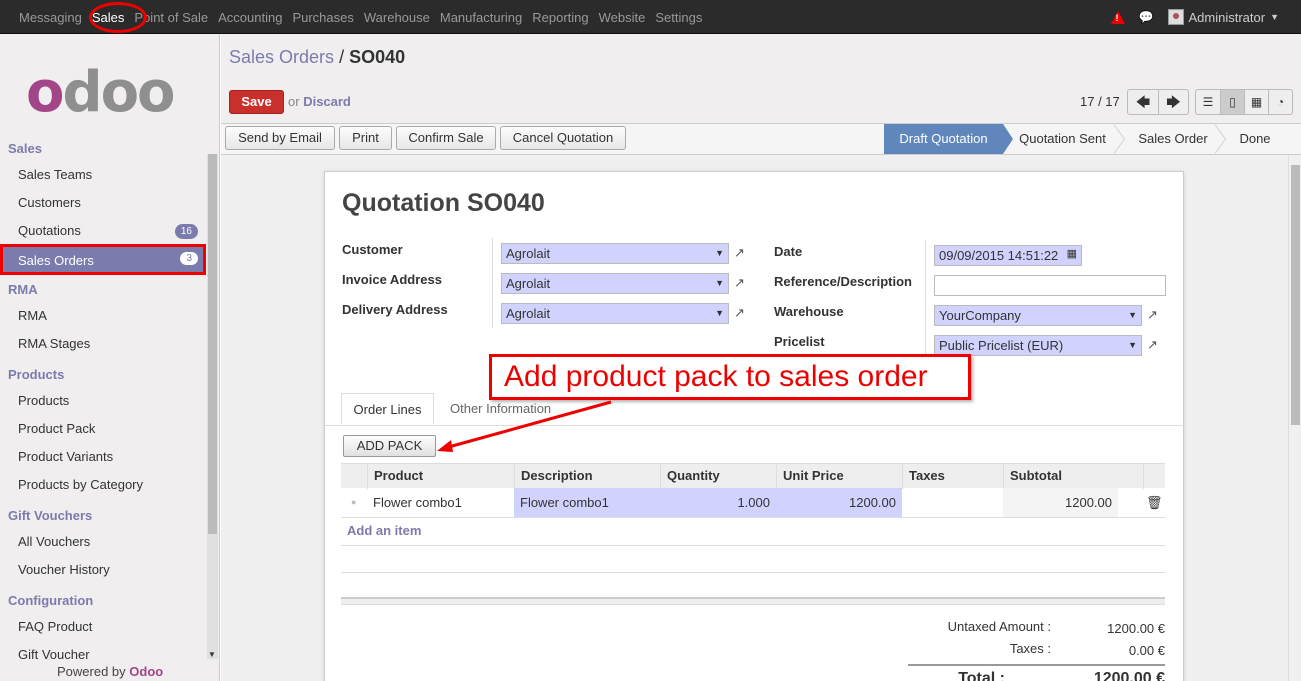  Describe the element at coordinates (146, 671) in the screenshot. I see `powered-brand-link: Odoo` at that location.